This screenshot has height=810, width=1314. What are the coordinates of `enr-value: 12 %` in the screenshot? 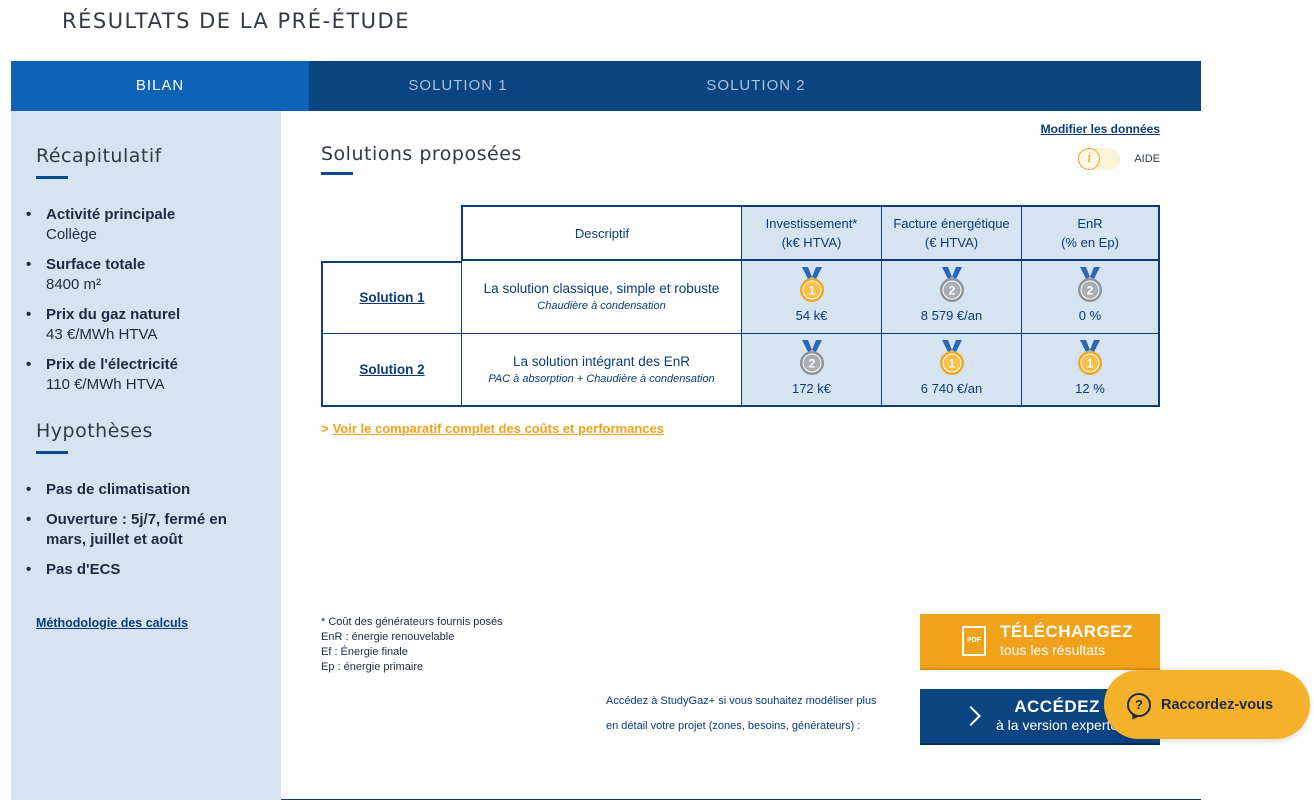 It's located at (1090, 388).